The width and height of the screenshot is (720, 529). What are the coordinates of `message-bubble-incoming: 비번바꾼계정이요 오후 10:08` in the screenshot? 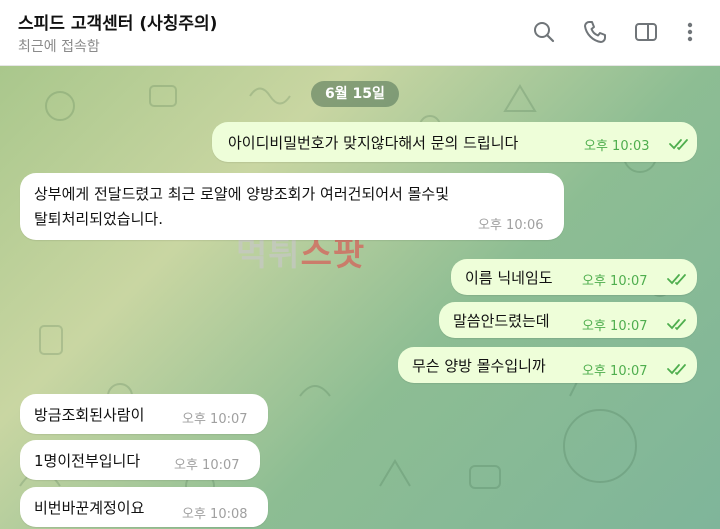 It's located at (144, 507).